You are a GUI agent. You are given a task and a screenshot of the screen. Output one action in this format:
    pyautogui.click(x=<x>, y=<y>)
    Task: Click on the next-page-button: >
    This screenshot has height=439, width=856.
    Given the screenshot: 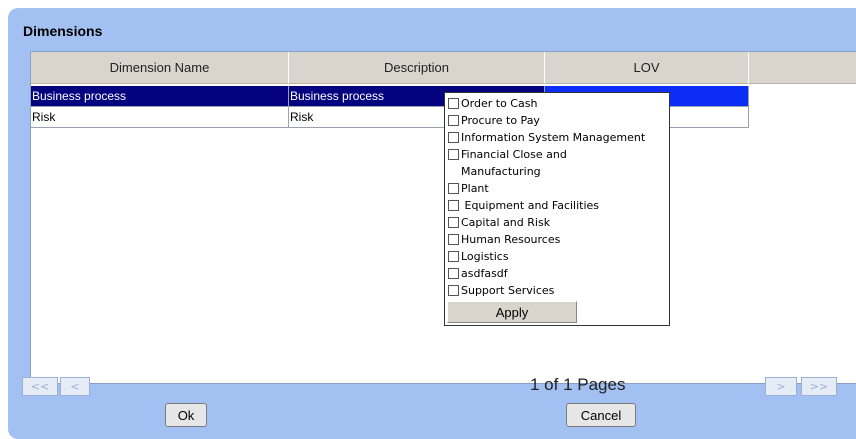 What is the action you would take?
    pyautogui.click(x=781, y=386)
    